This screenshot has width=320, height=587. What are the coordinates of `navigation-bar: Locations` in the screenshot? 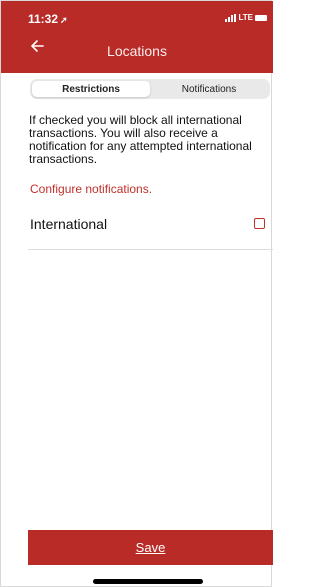 It's located at (137, 49).